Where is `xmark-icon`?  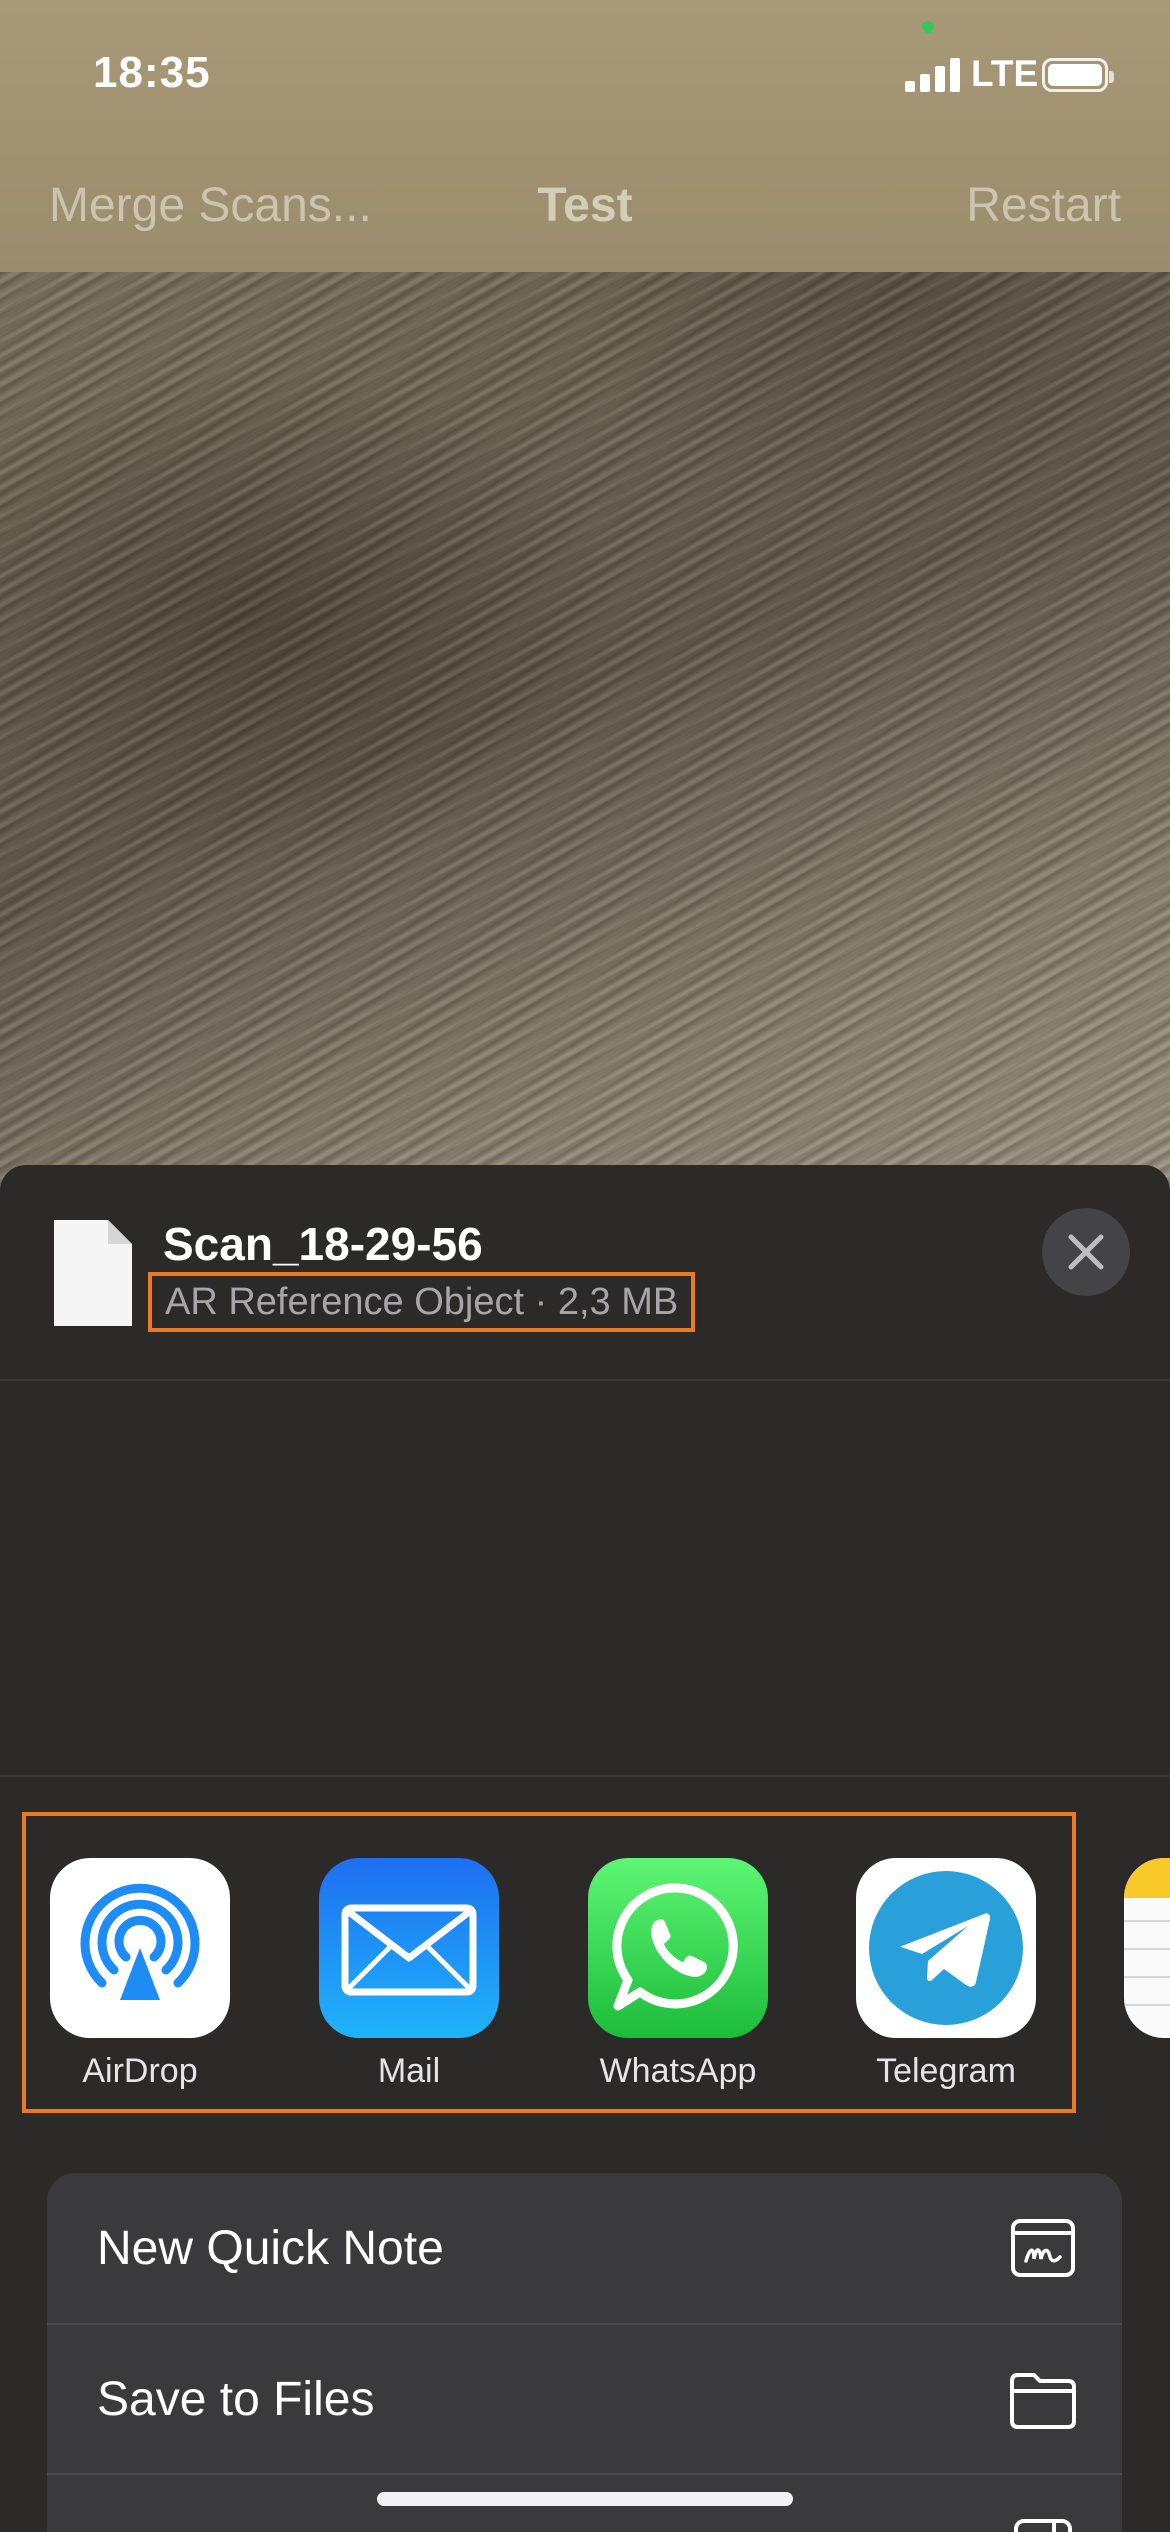
xmark-icon is located at coordinates (1086, 1252).